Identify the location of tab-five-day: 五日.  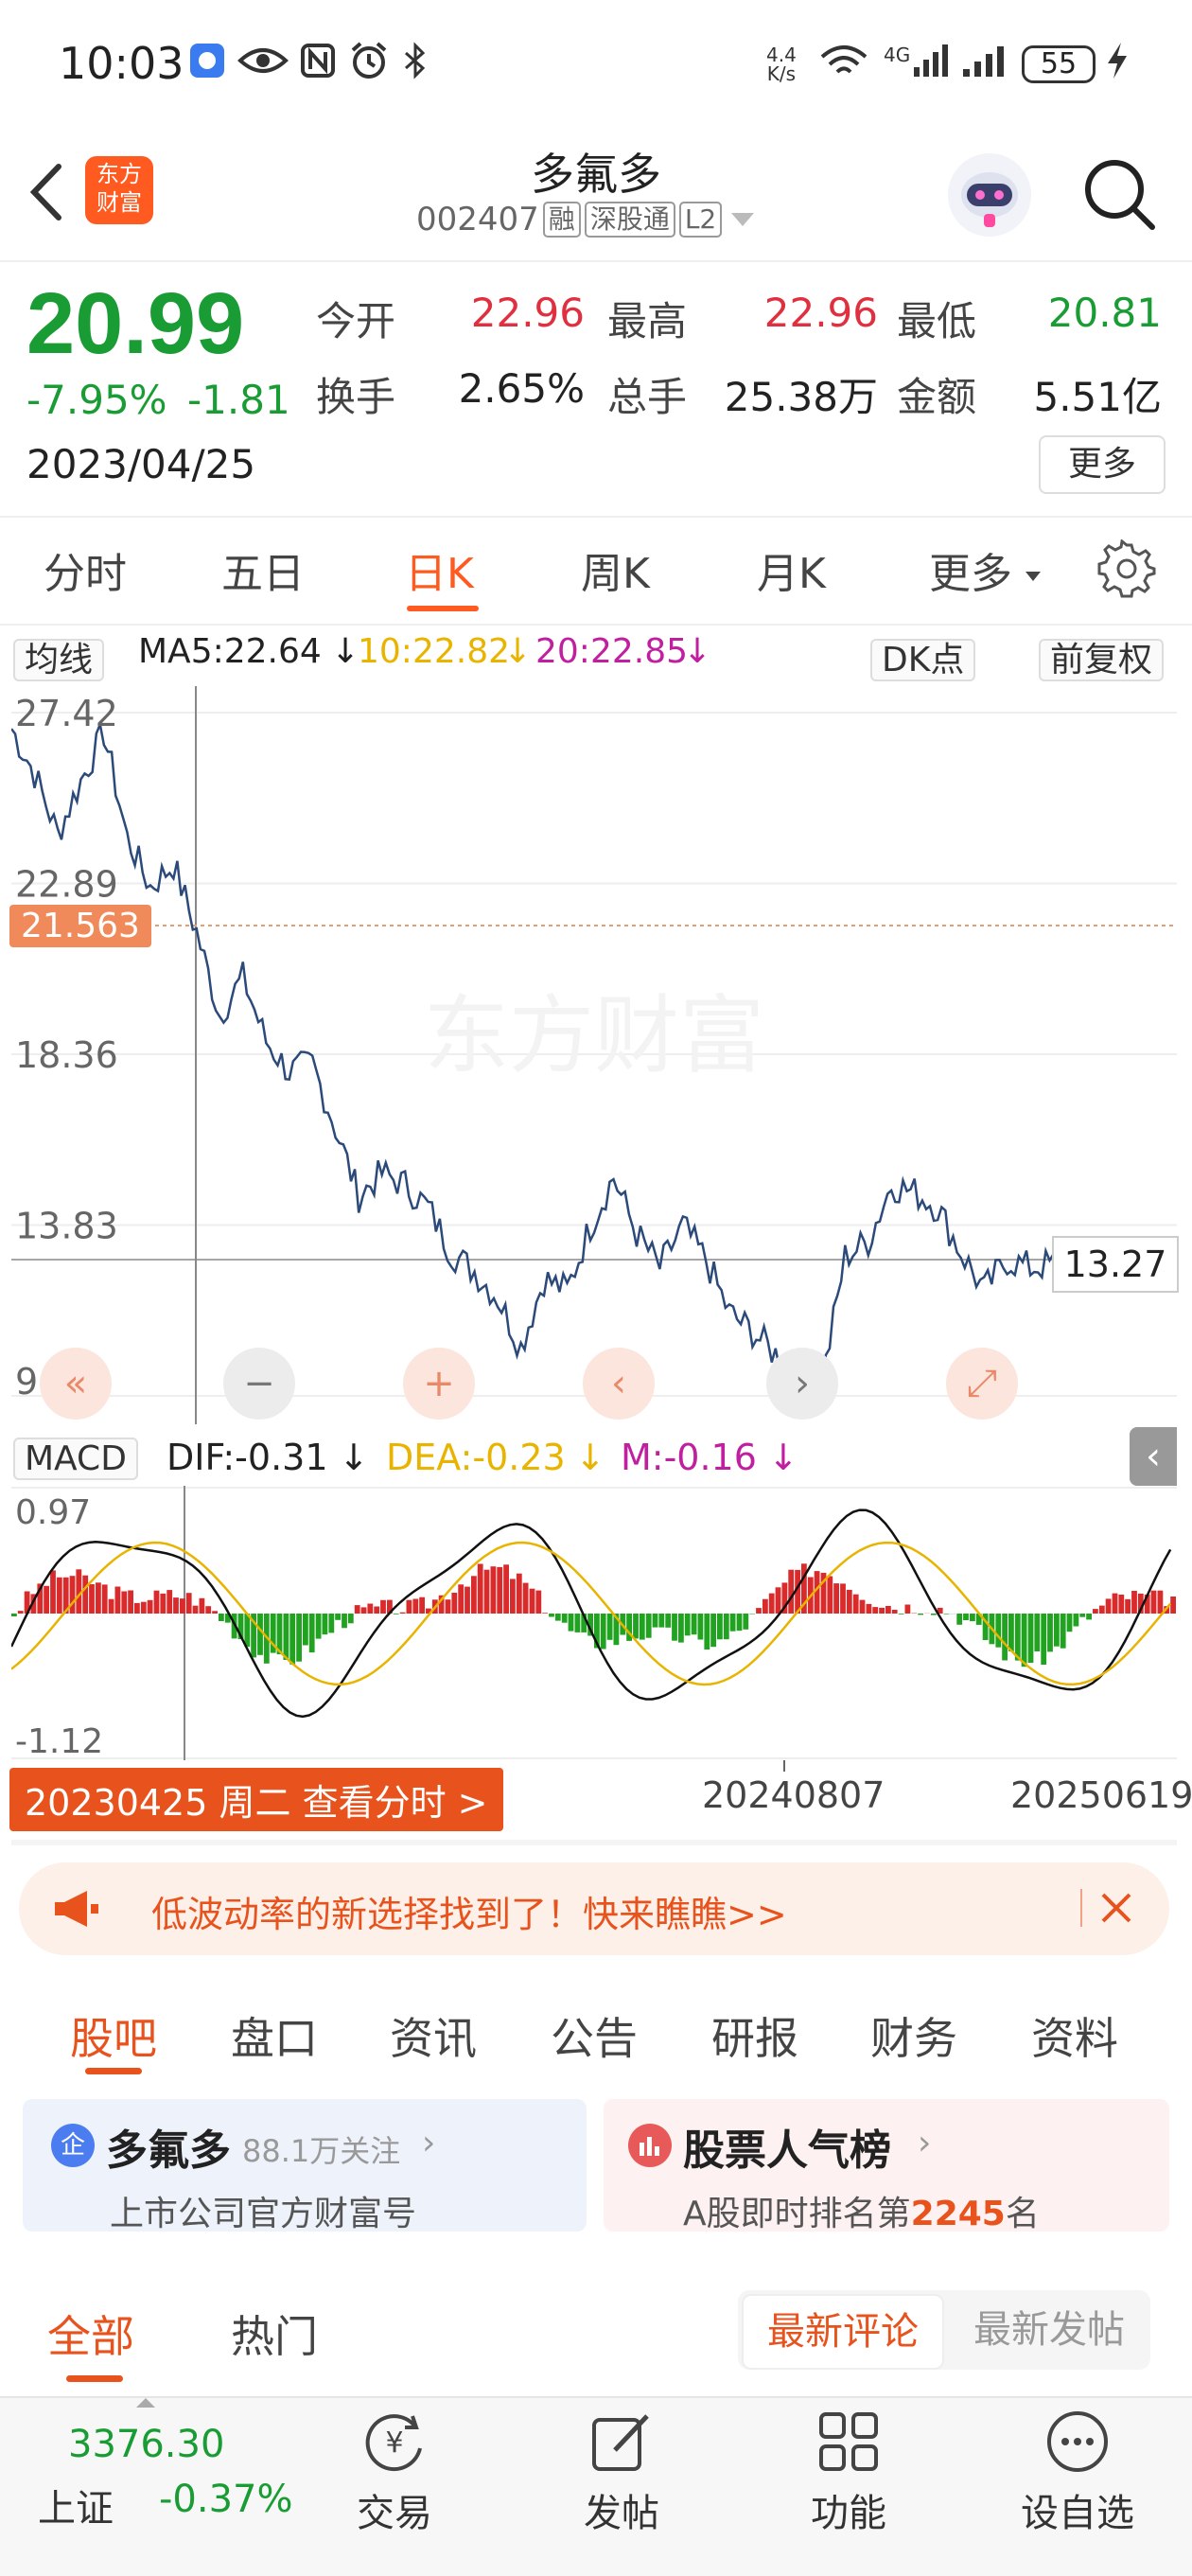
(263, 569).